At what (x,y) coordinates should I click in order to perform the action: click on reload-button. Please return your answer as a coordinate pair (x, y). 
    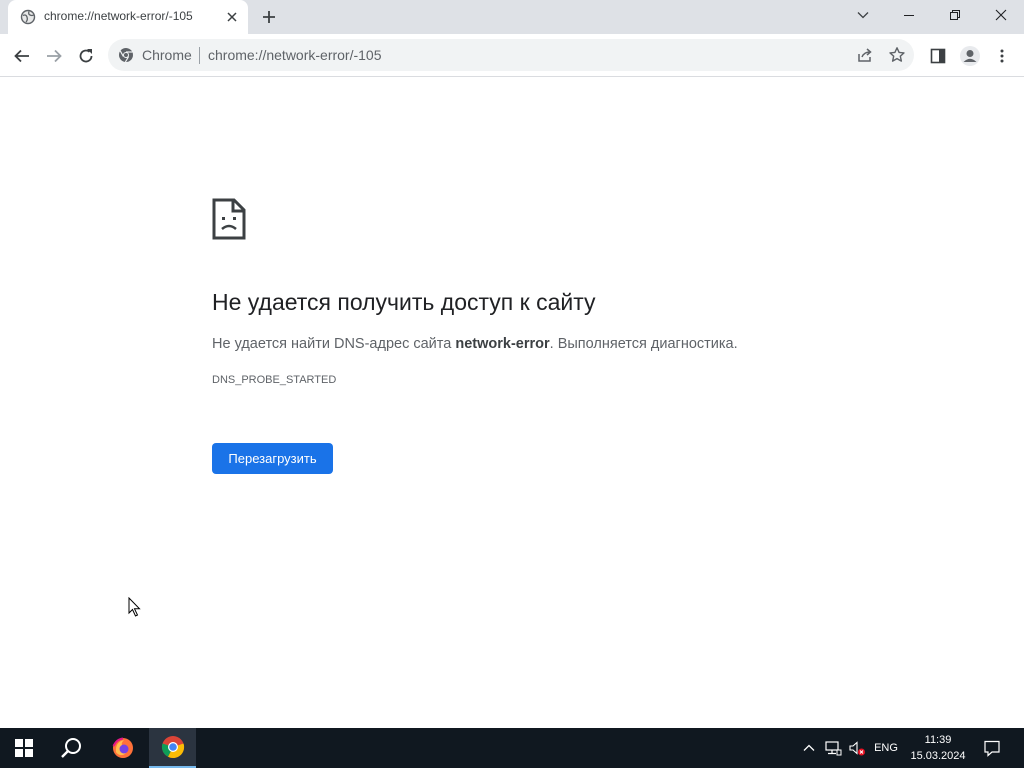
    Looking at the image, I should click on (86, 56).